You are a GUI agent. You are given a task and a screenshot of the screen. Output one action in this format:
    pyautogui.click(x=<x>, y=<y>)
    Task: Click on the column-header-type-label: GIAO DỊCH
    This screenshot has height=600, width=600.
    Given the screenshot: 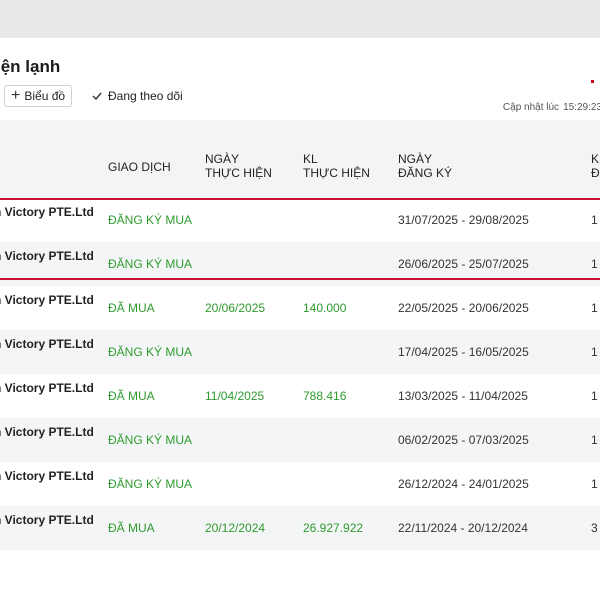 What is the action you would take?
    pyautogui.click(x=139, y=167)
    